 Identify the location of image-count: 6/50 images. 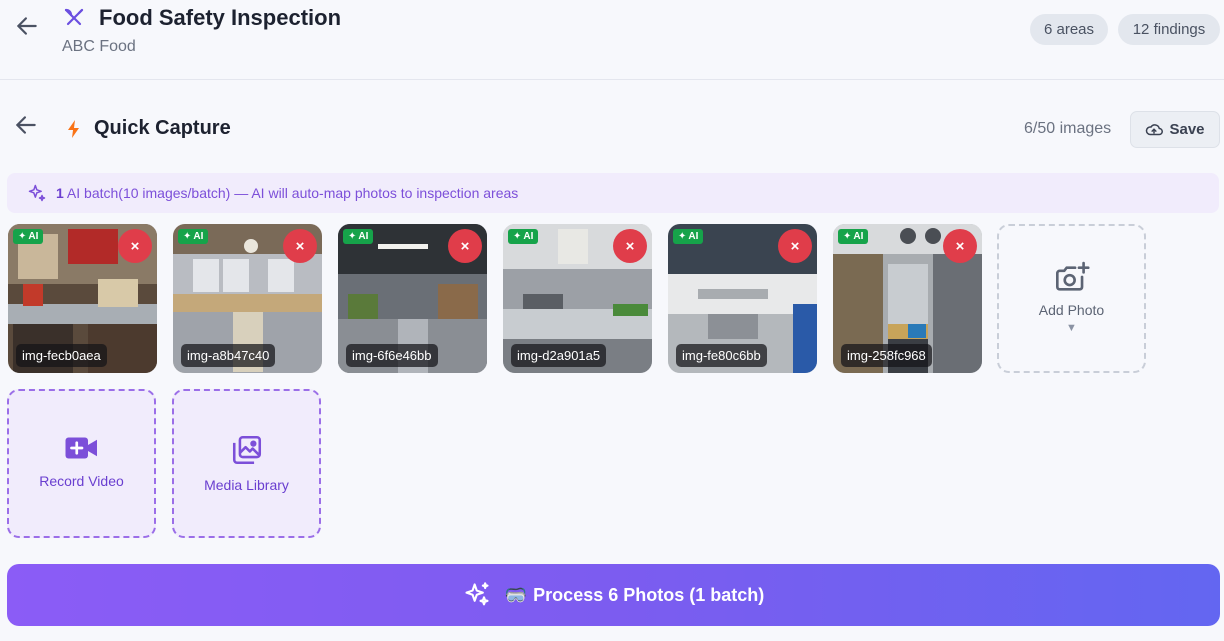
(1068, 128).